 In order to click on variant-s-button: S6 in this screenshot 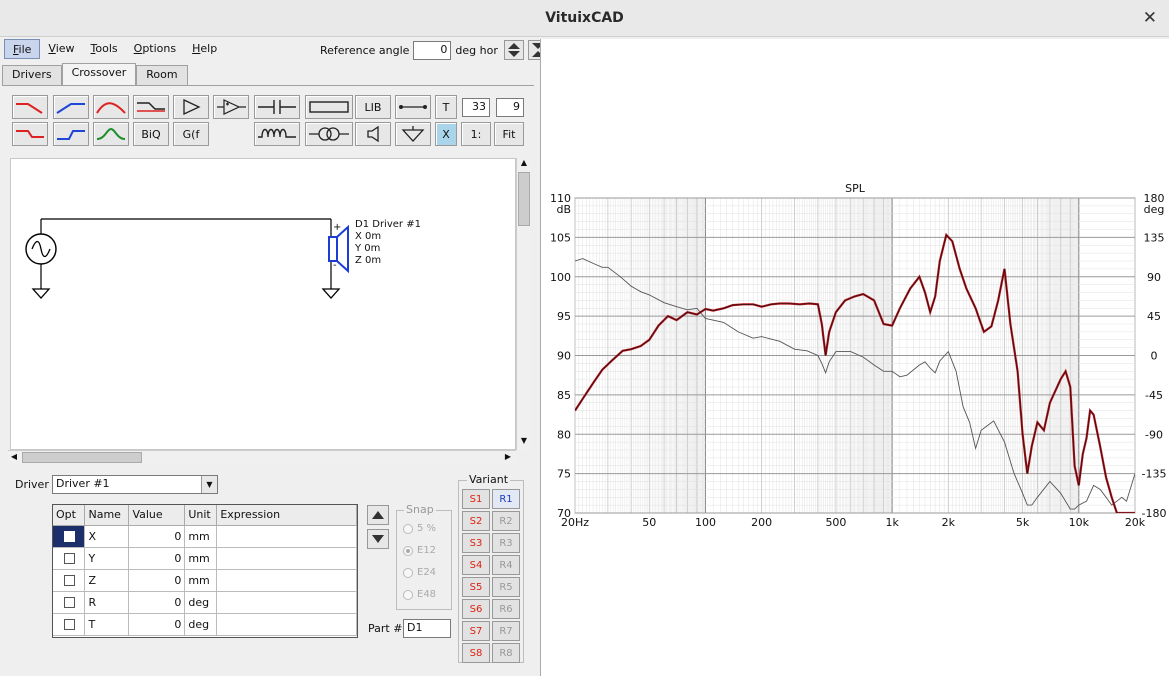, I will do `click(476, 609)`.